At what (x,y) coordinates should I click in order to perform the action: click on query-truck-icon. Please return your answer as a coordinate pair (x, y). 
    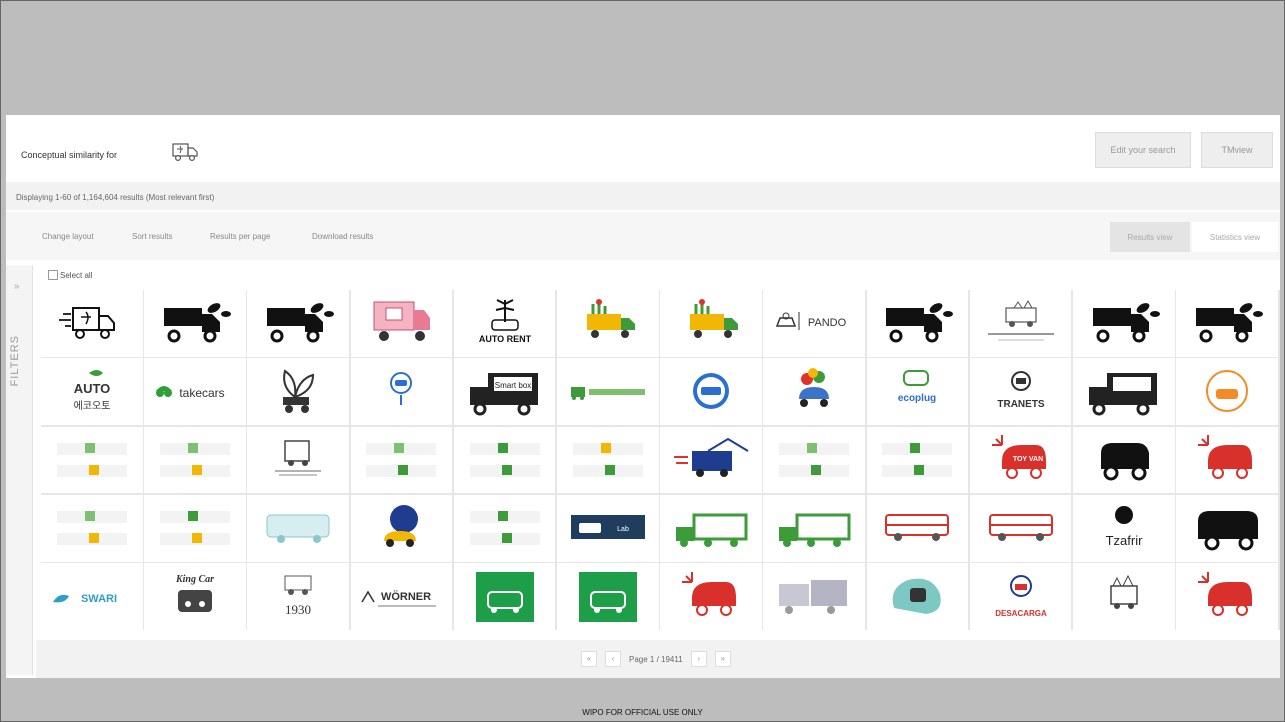
    Looking at the image, I should click on (185, 152).